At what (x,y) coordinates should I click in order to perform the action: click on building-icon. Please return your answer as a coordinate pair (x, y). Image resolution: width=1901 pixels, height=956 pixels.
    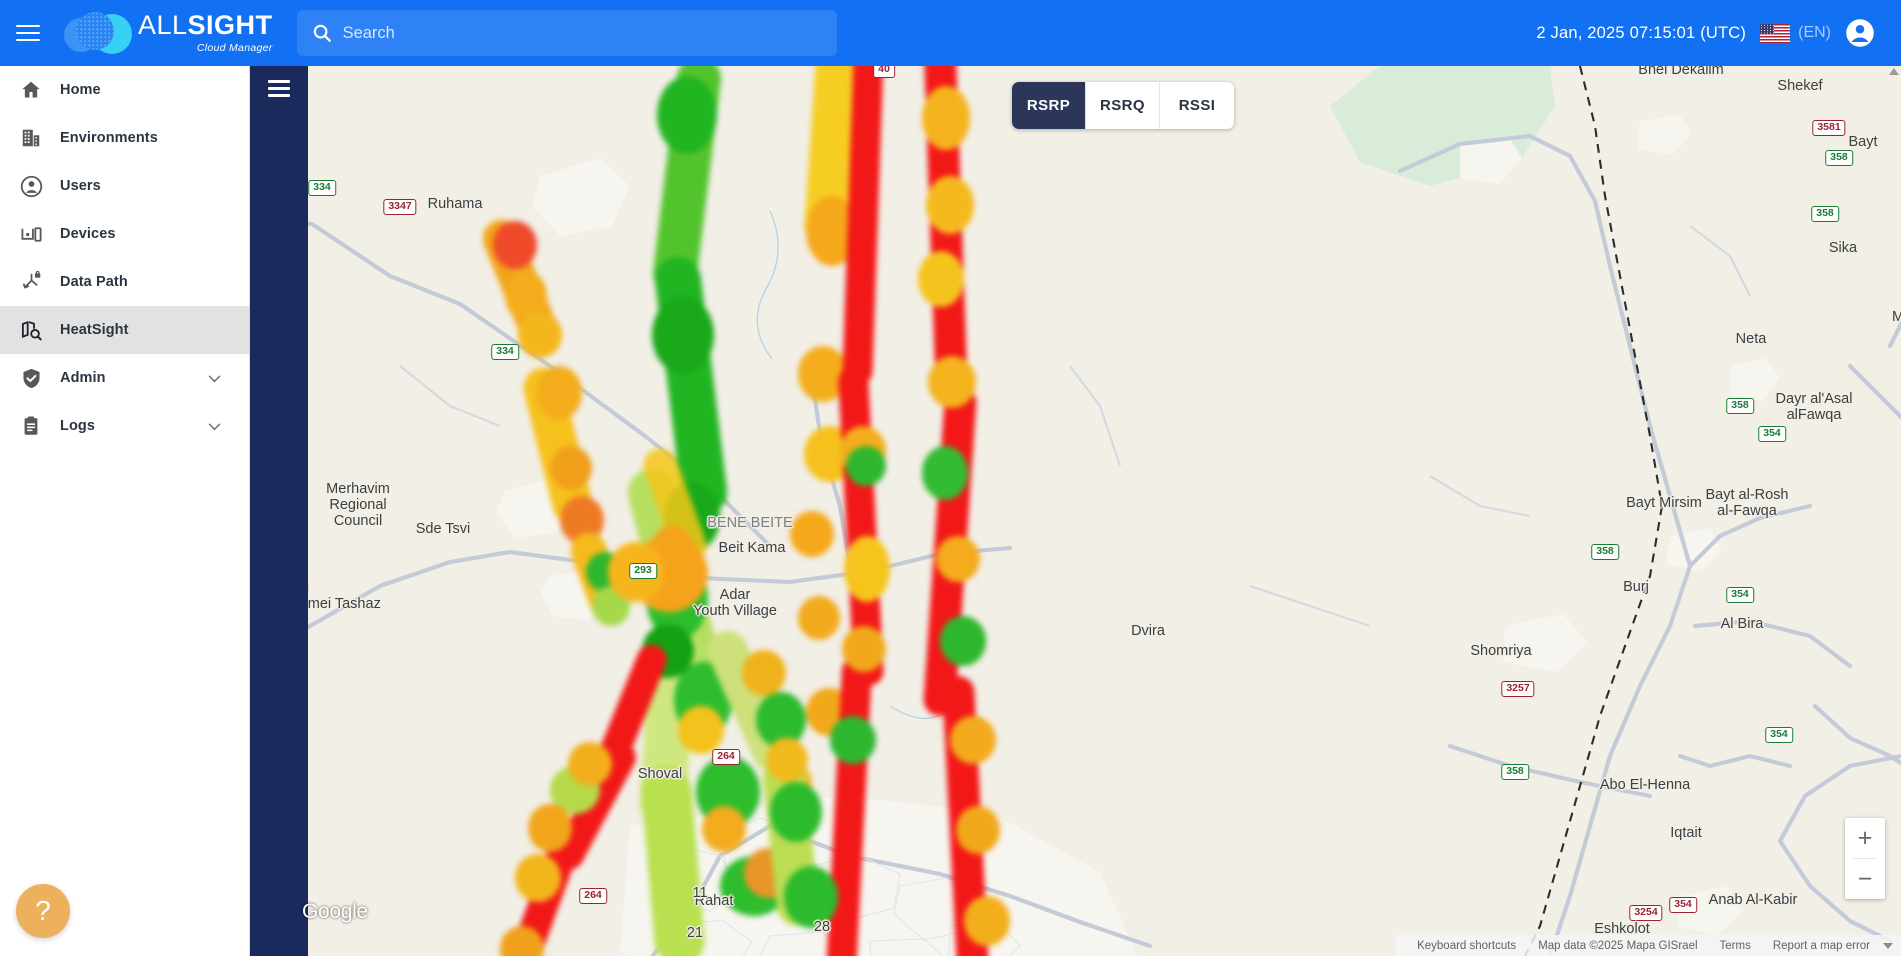
    Looking at the image, I should click on (31, 138).